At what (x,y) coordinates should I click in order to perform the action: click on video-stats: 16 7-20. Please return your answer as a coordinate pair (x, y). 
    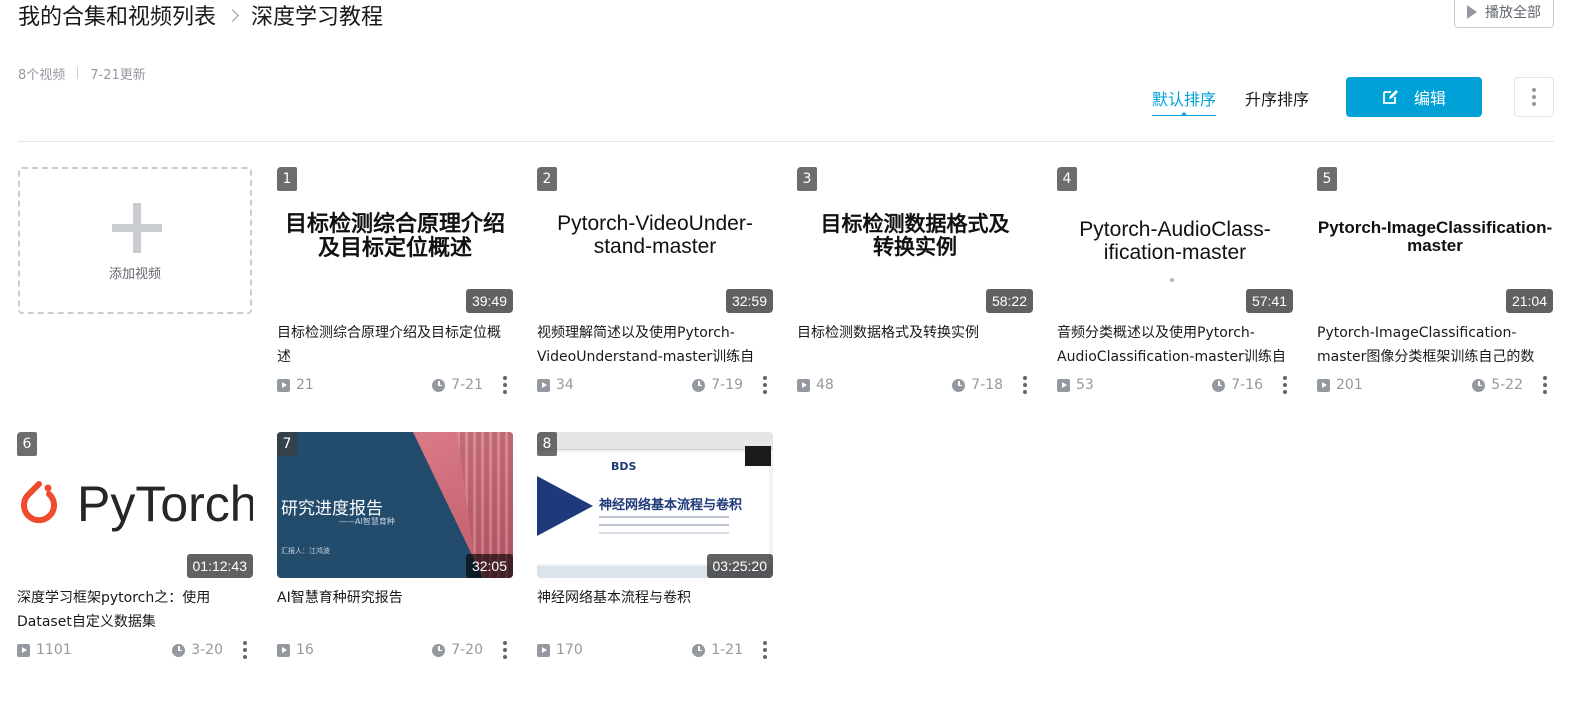
    Looking at the image, I should click on (395, 650).